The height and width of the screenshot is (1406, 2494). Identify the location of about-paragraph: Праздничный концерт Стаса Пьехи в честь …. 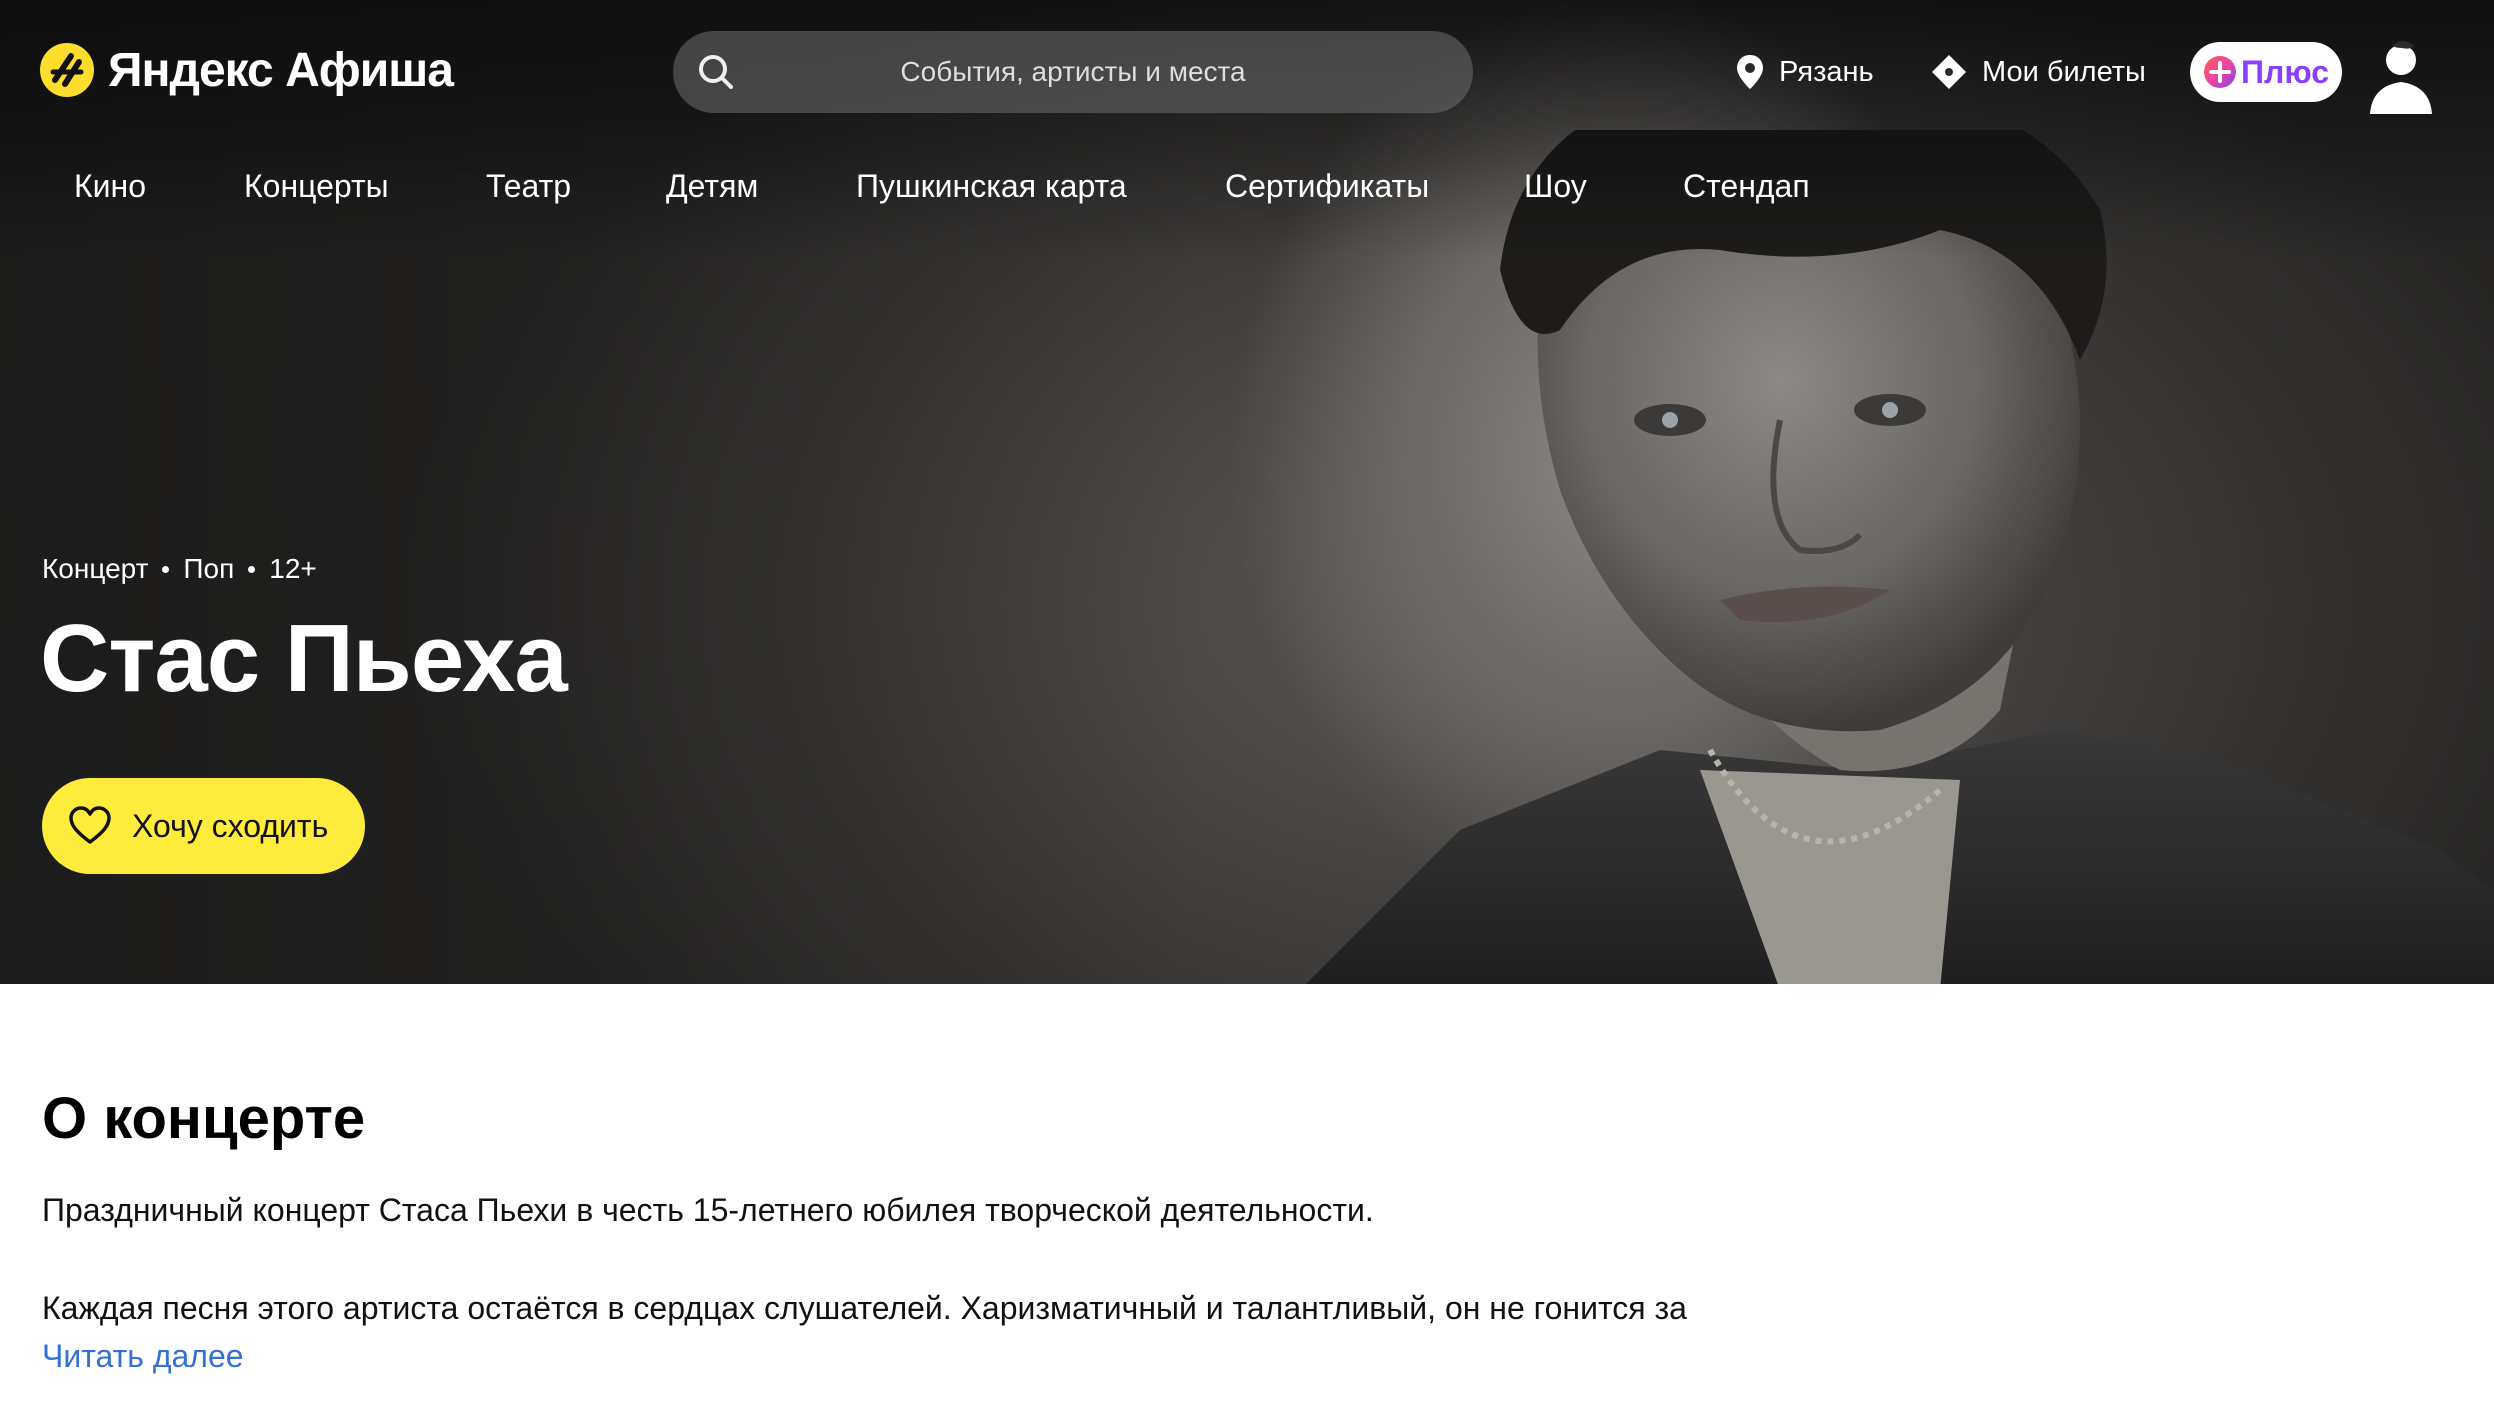
(708, 1210).